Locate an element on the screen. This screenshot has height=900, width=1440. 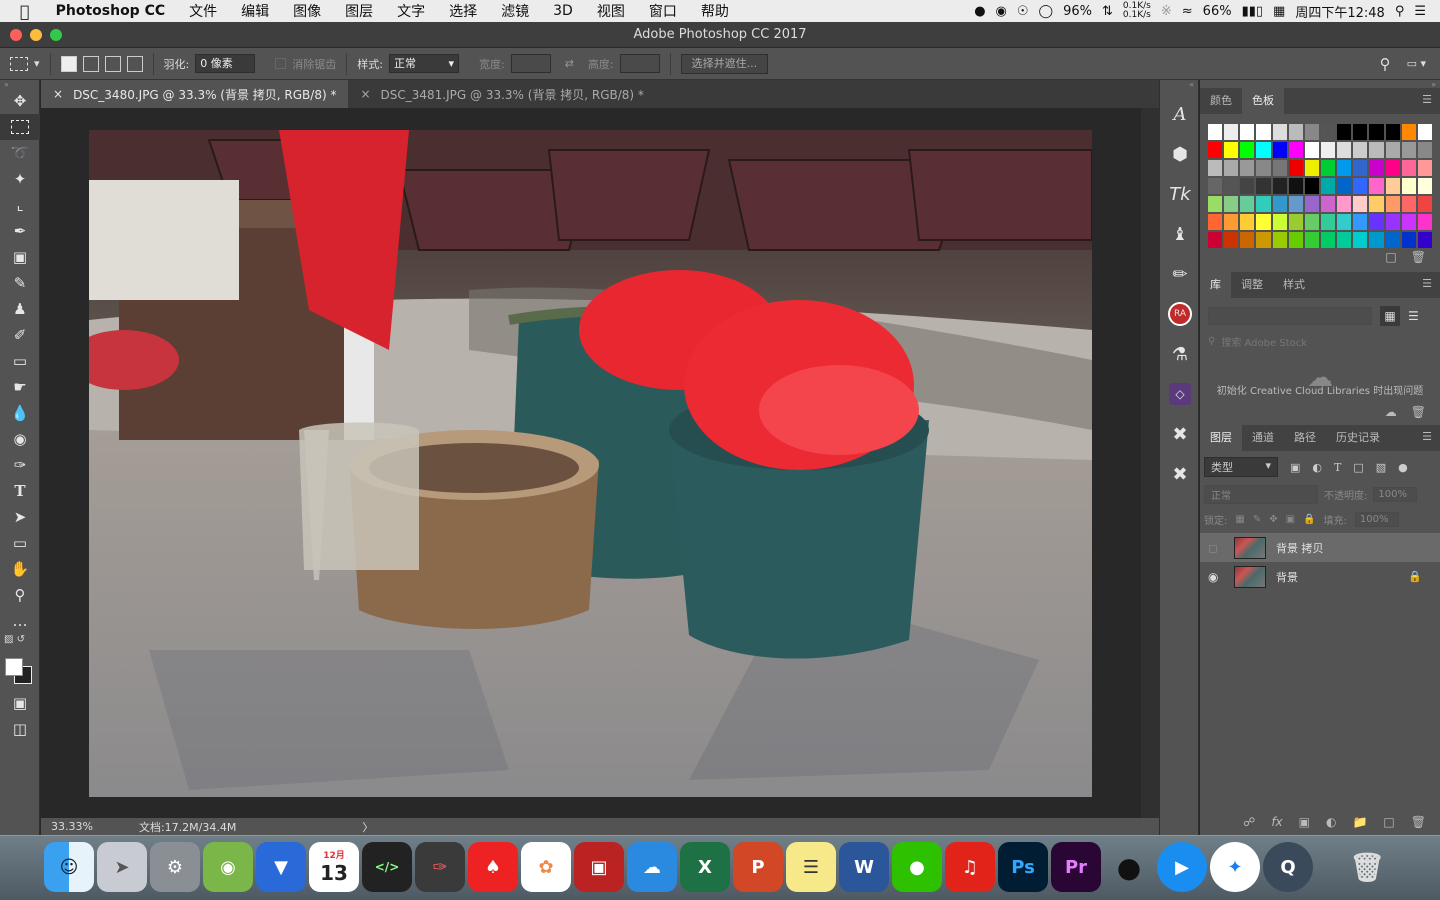
new-group-icon: 📁 is located at coordinates (1359, 825).